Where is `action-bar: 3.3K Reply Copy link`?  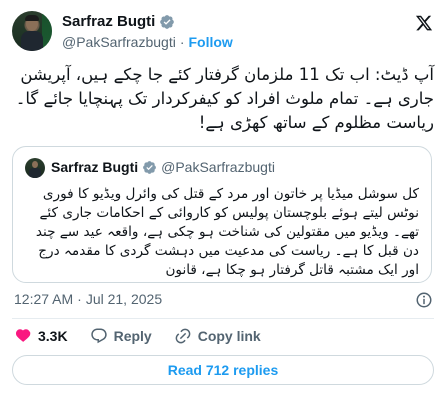
action-bar: 3.3K Reply Copy link is located at coordinates (137, 336).